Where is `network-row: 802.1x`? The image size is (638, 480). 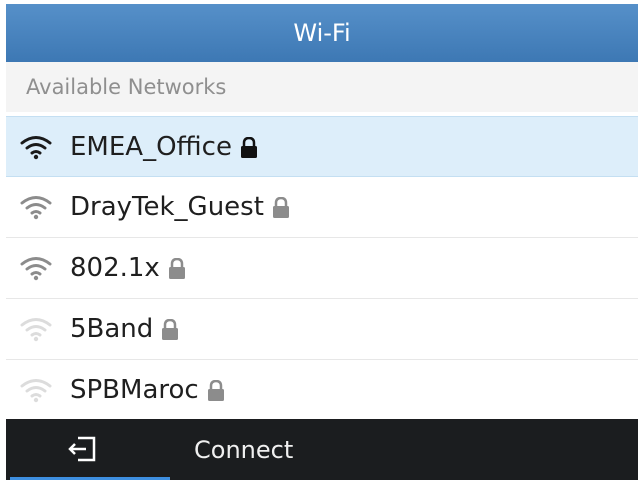
network-row: 802.1x is located at coordinates (322, 268).